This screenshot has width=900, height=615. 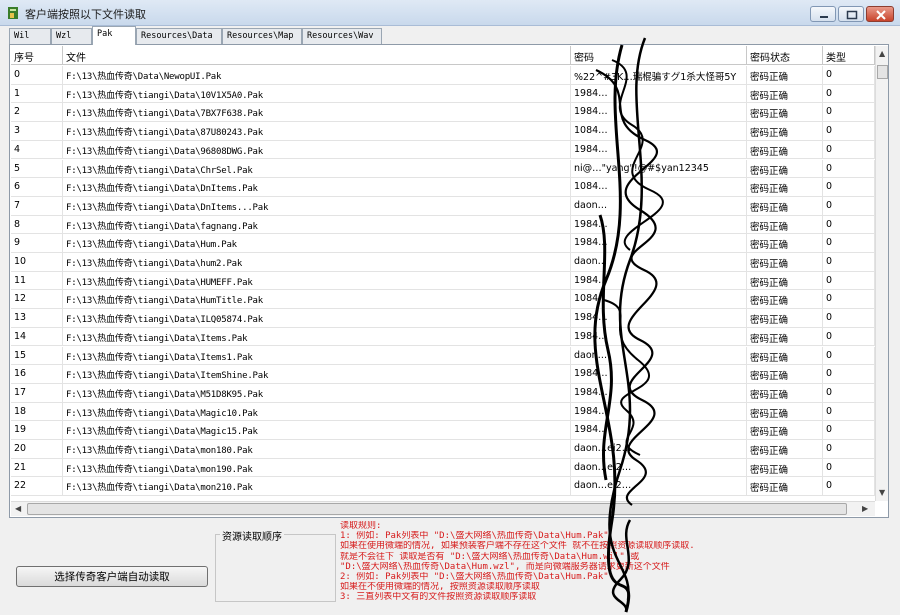 What do you see at coordinates (37, 55) in the screenshot?
I see `column-header-index: 序号` at bounding box center [37, 55].